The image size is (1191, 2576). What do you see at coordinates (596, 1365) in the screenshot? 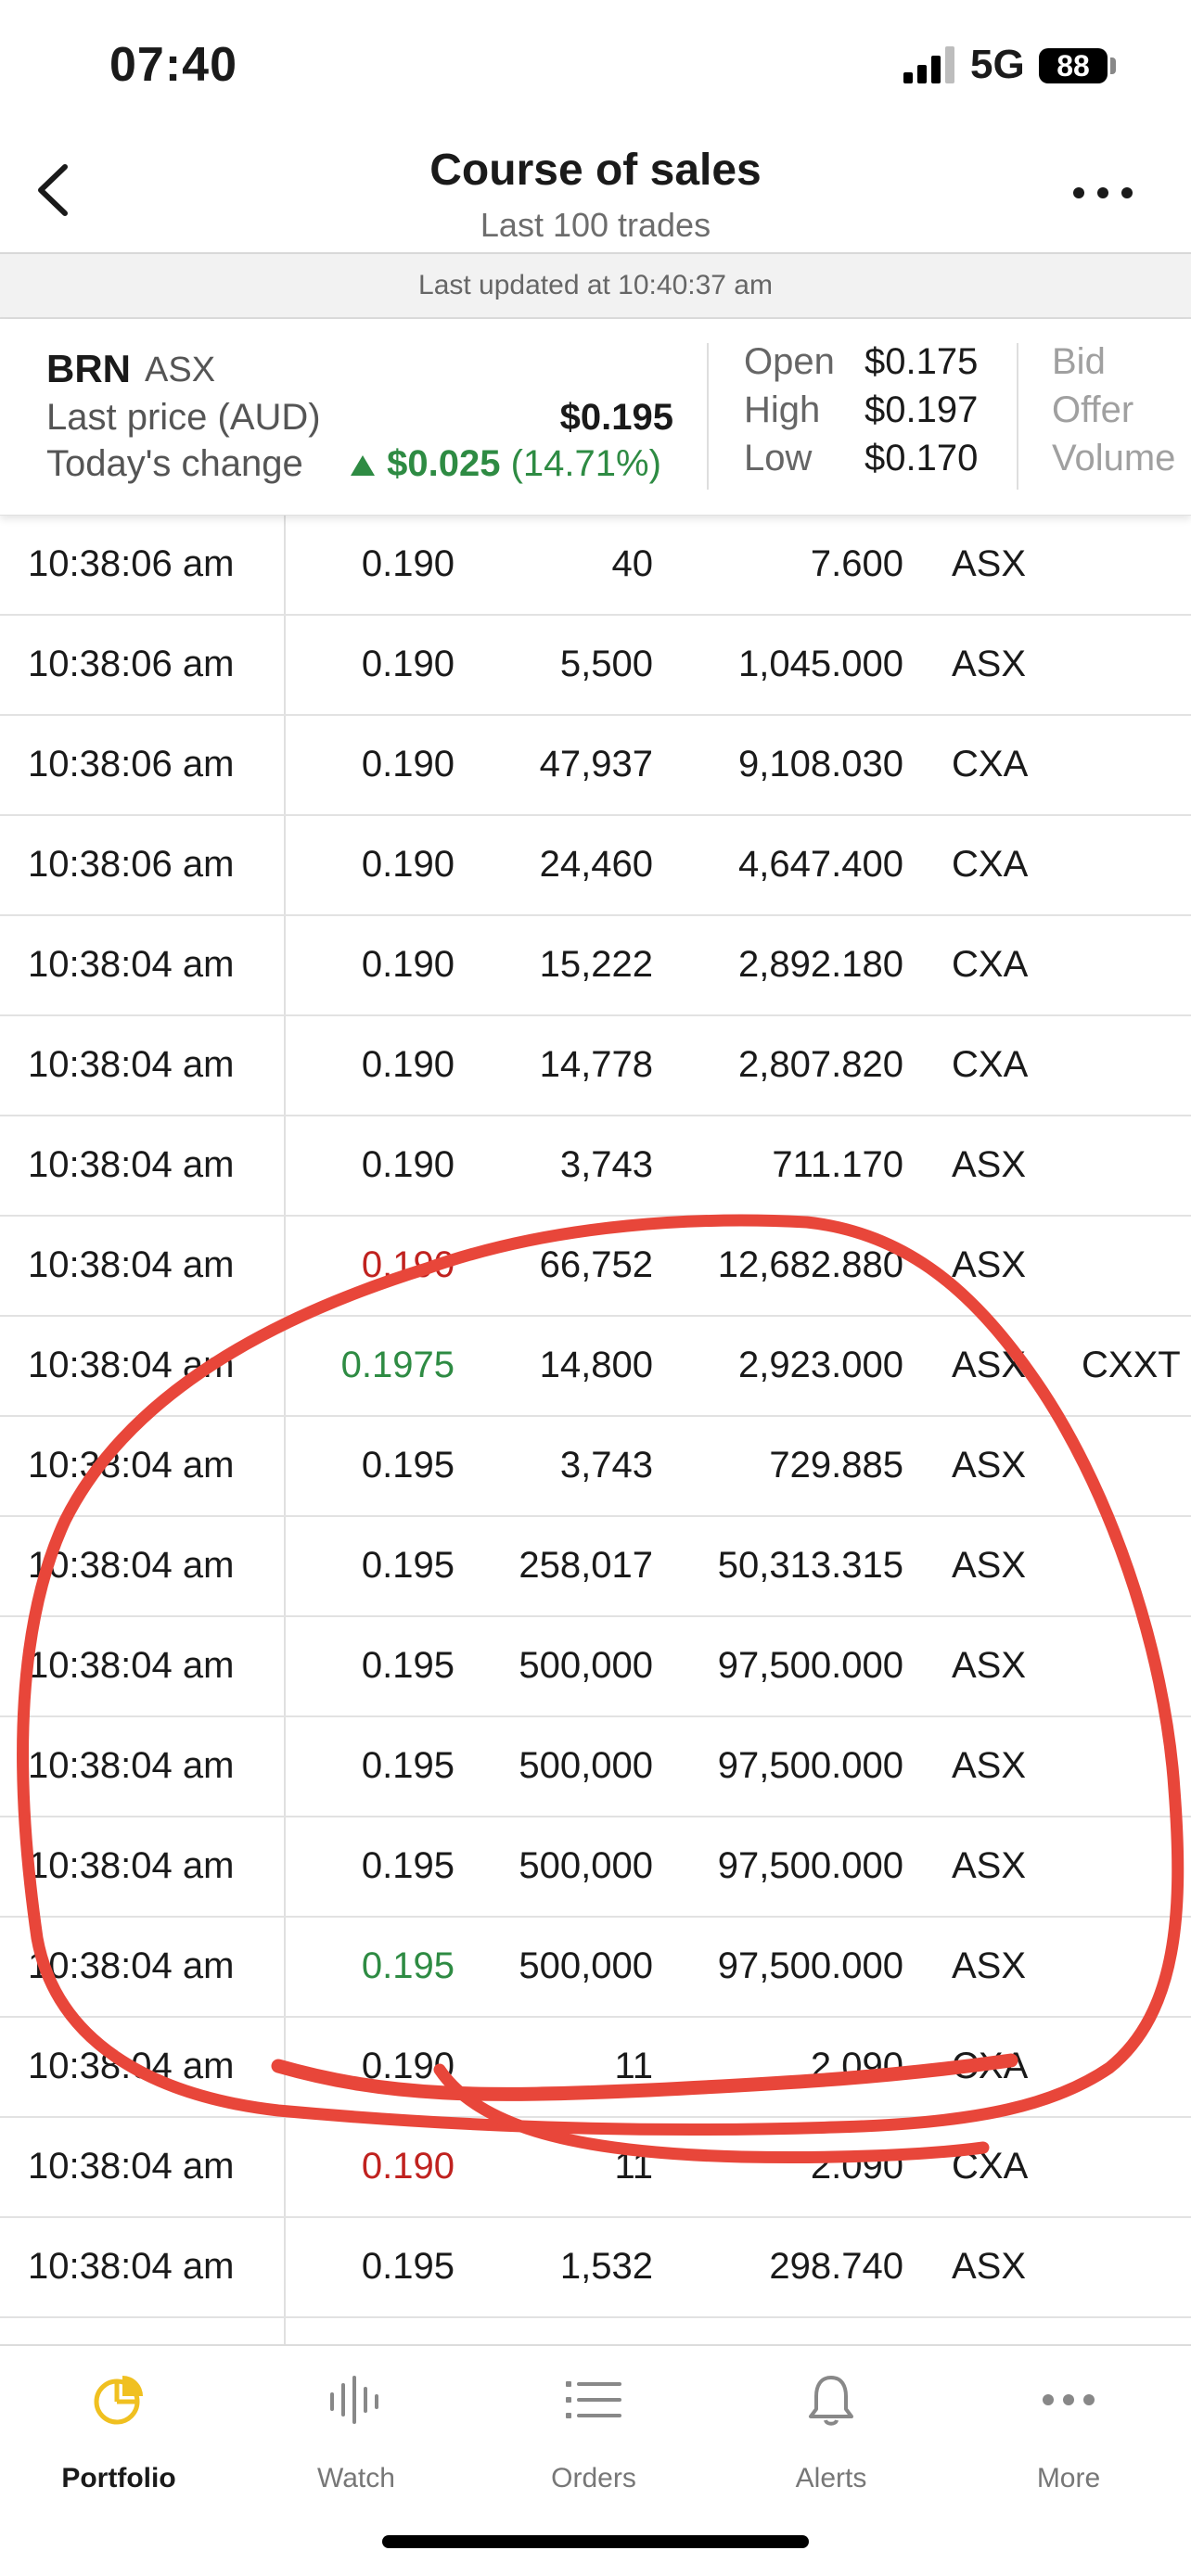
I see `trade-volume: 14,800` at bounding box center [596, 1365].